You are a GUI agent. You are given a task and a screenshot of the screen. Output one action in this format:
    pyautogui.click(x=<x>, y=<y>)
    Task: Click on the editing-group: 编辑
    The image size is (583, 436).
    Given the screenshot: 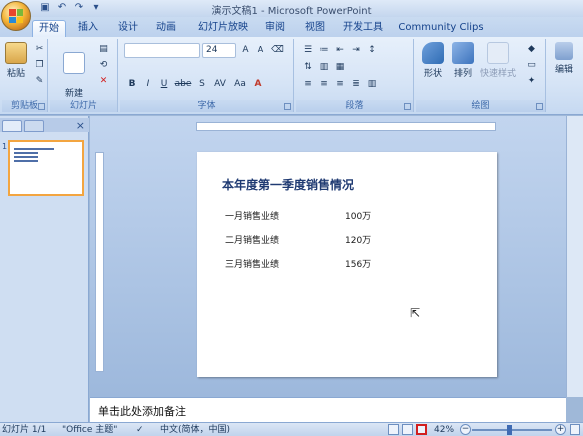 What is the action you would take?
    pyautogui.click(x=564, y=75)
    